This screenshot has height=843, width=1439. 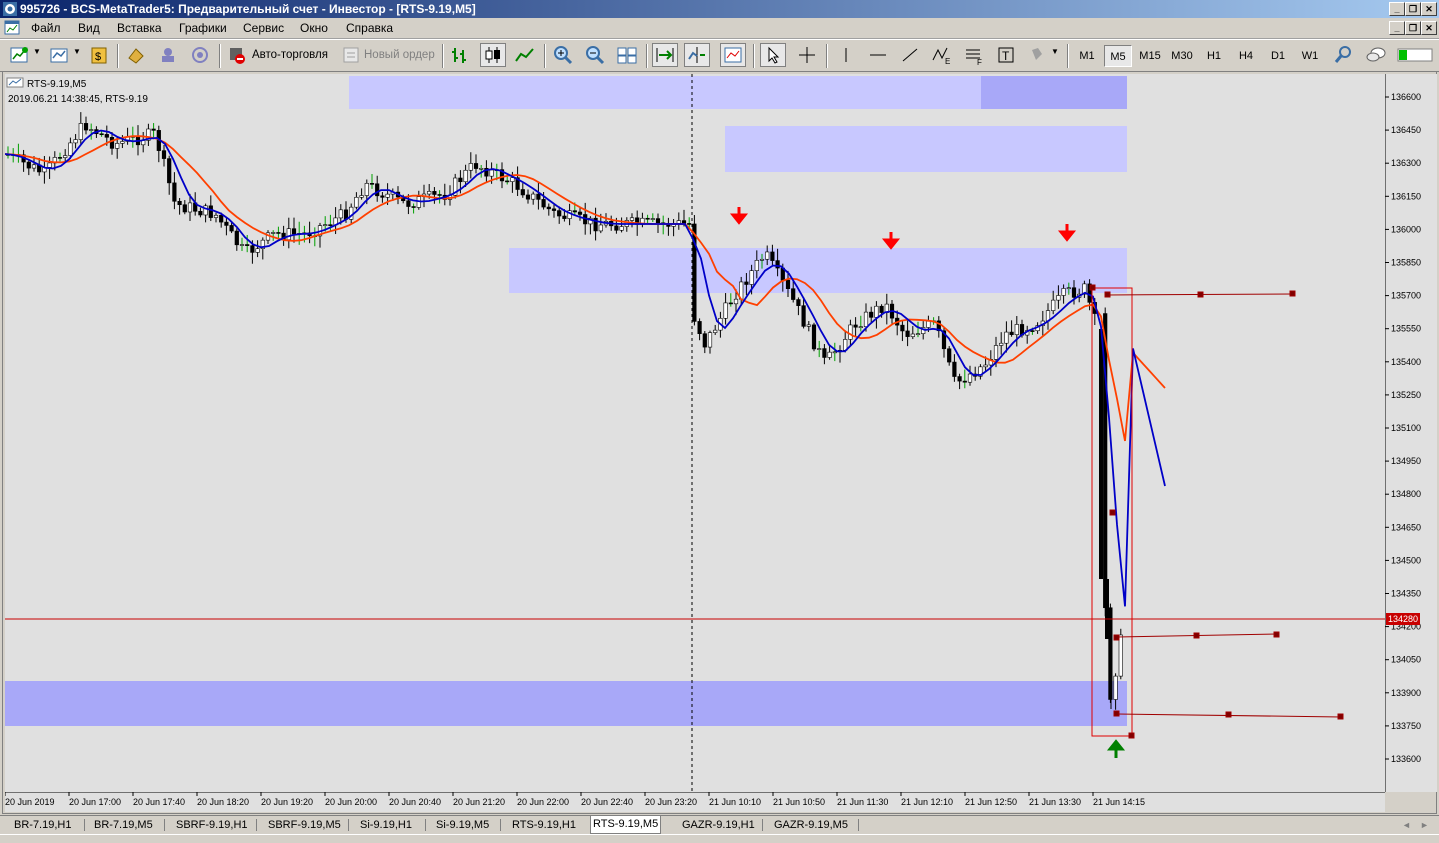 I want to click on fibonacci-icon: F, so click(x=974, y=55).